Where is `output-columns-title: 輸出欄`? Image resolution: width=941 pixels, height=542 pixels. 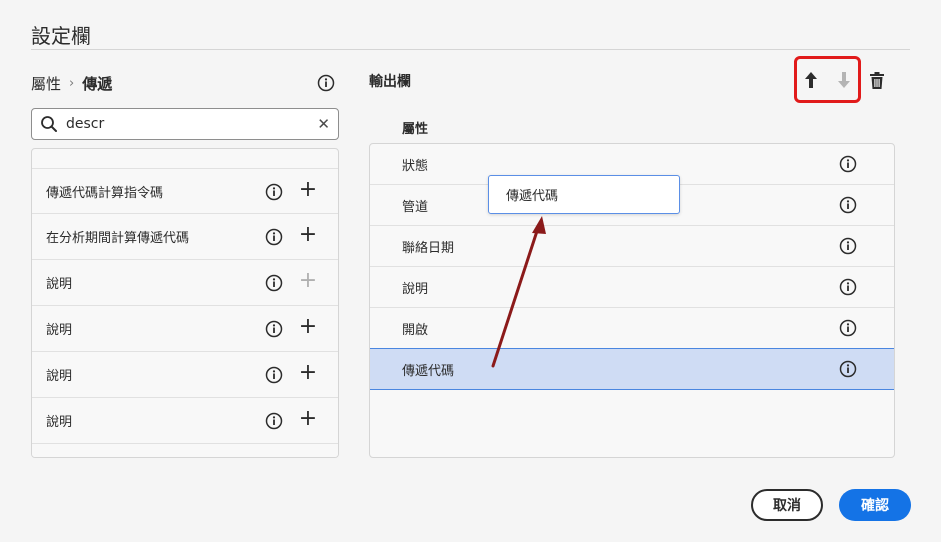 output-columns-title: 輸出欄 is located at coordinates (390, 82).